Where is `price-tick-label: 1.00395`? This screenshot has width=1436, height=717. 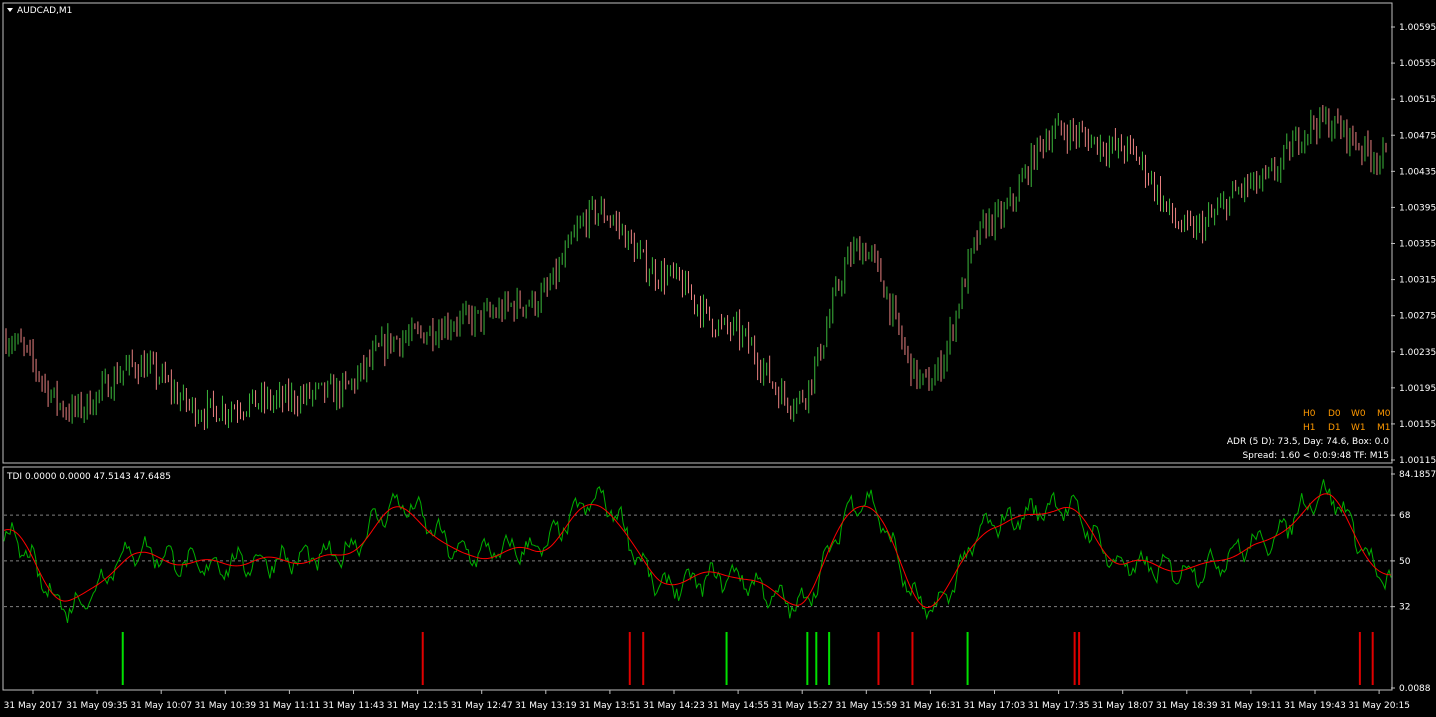 price-tick-label: 1.00395 is located at coordinates (1417, 208).